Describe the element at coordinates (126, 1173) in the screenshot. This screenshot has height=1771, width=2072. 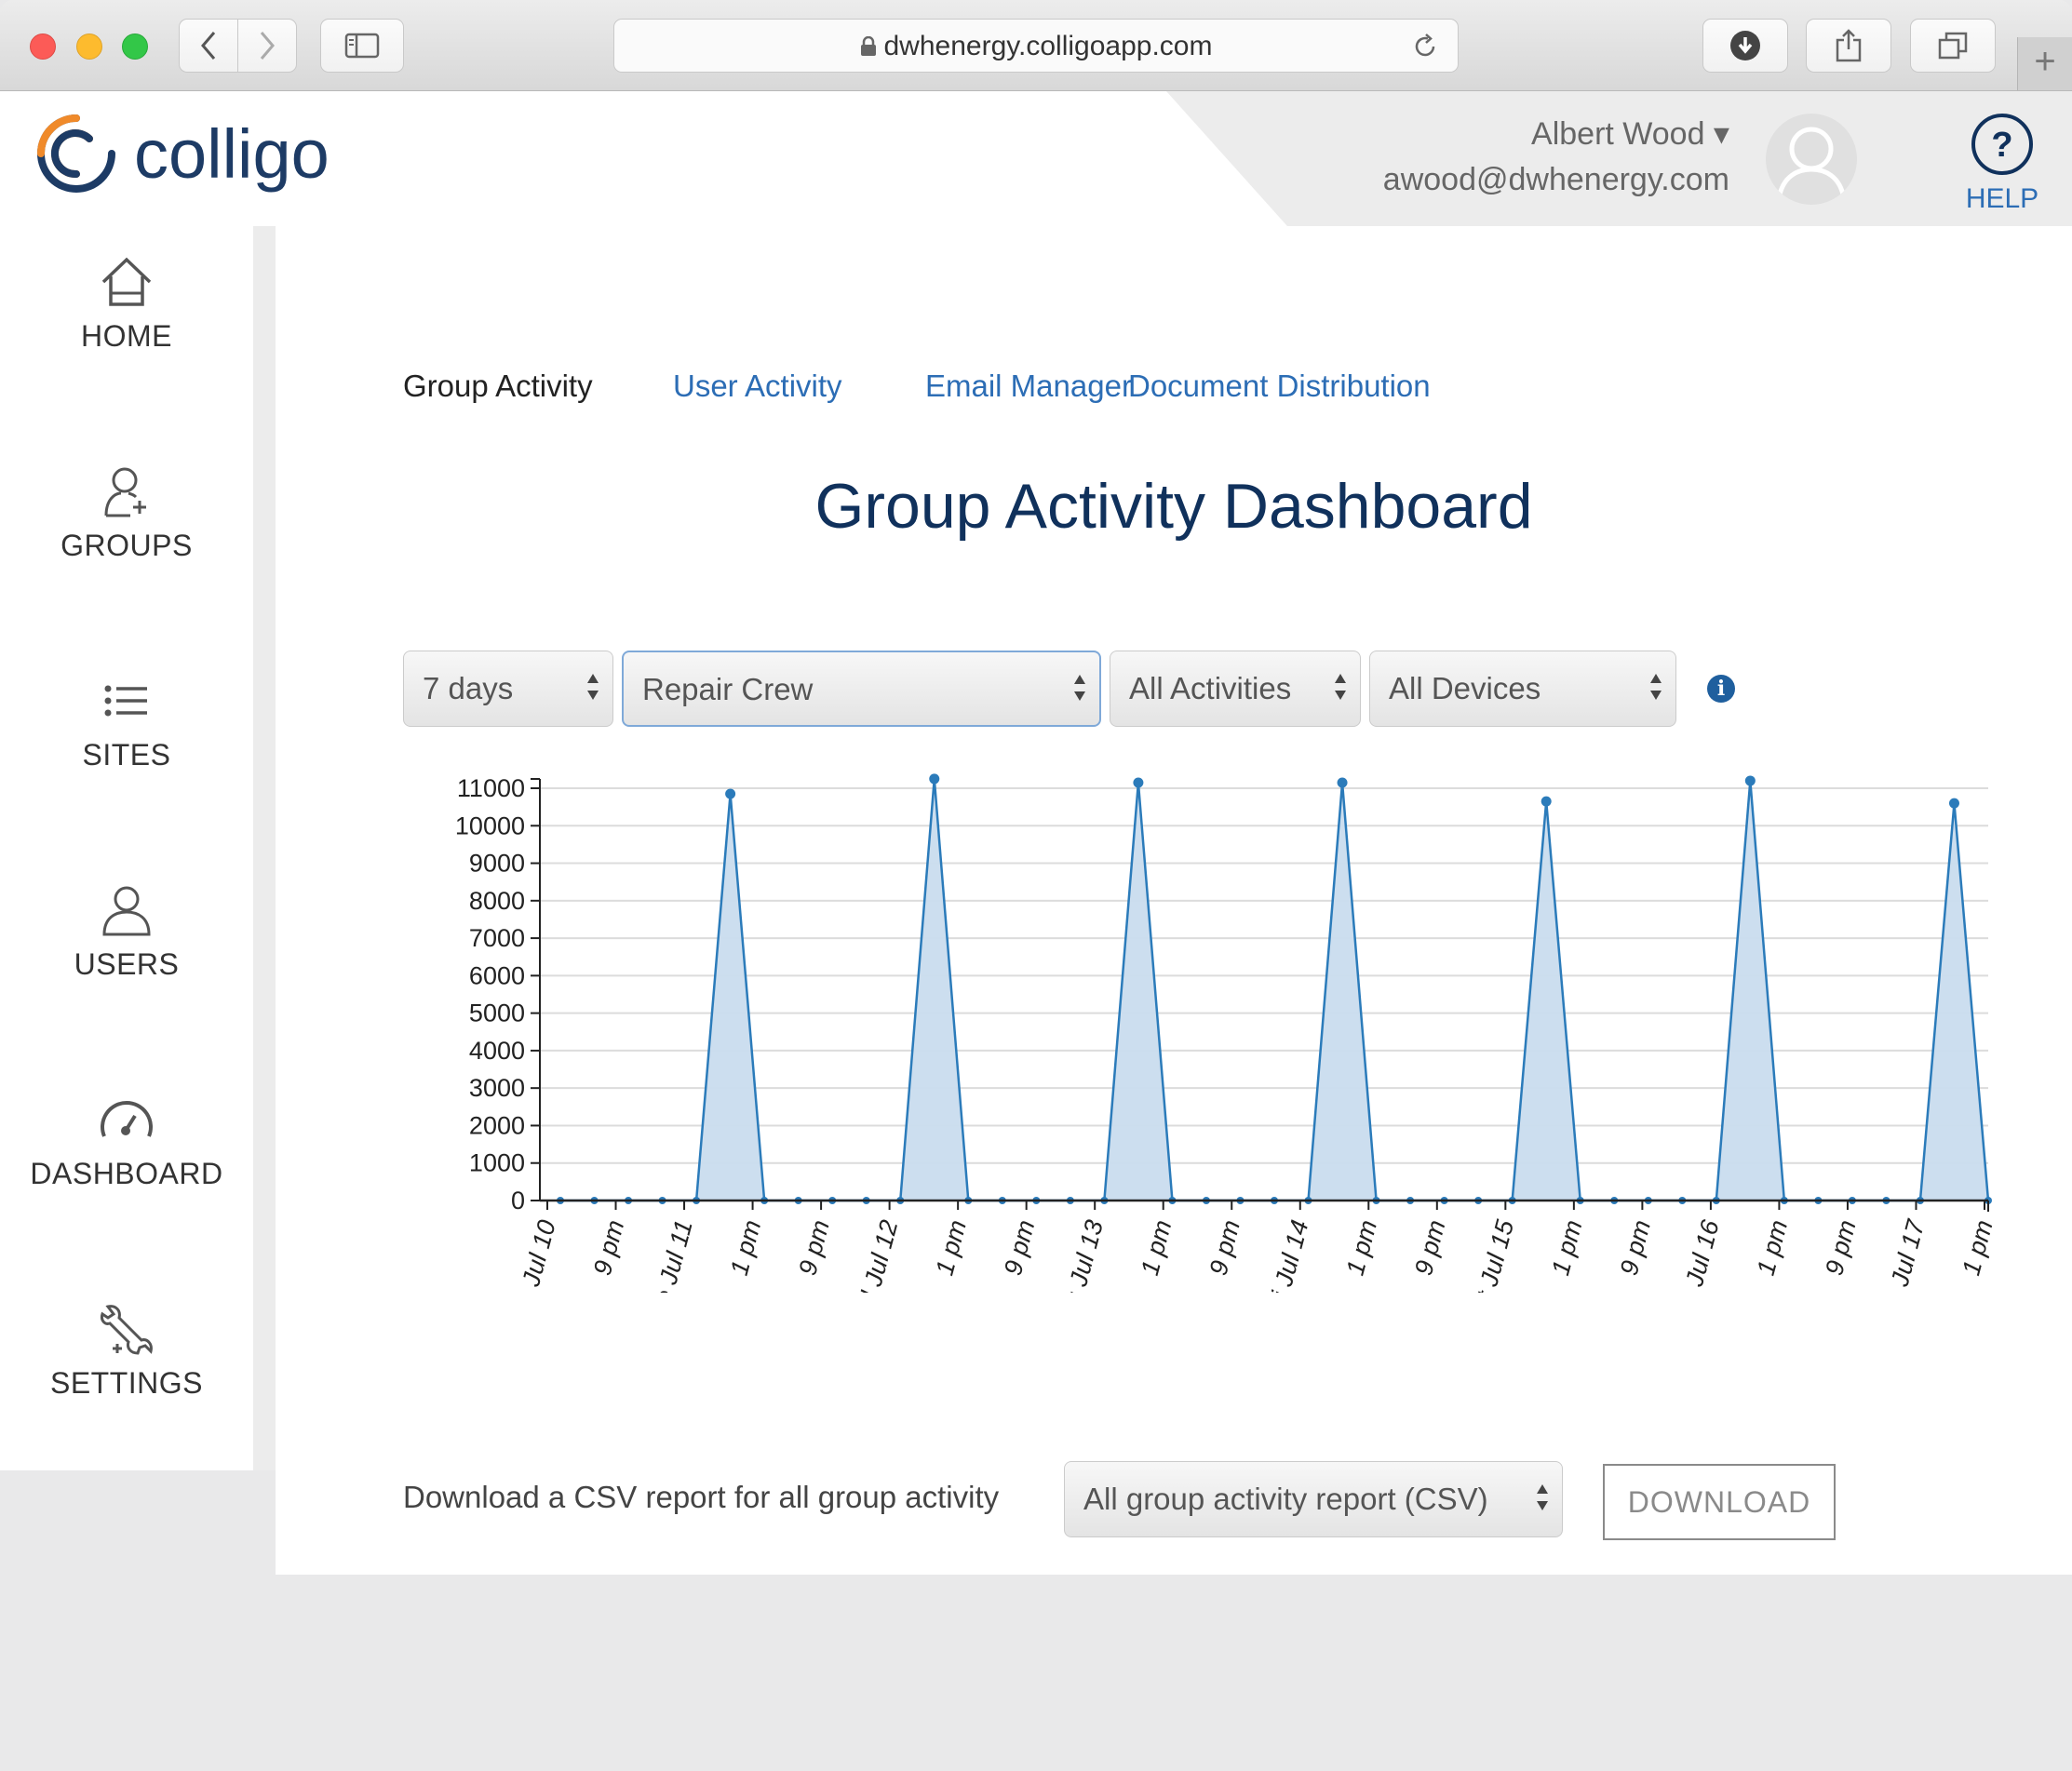
I see `sidebar-item-label: DASHBOARD` at that location.